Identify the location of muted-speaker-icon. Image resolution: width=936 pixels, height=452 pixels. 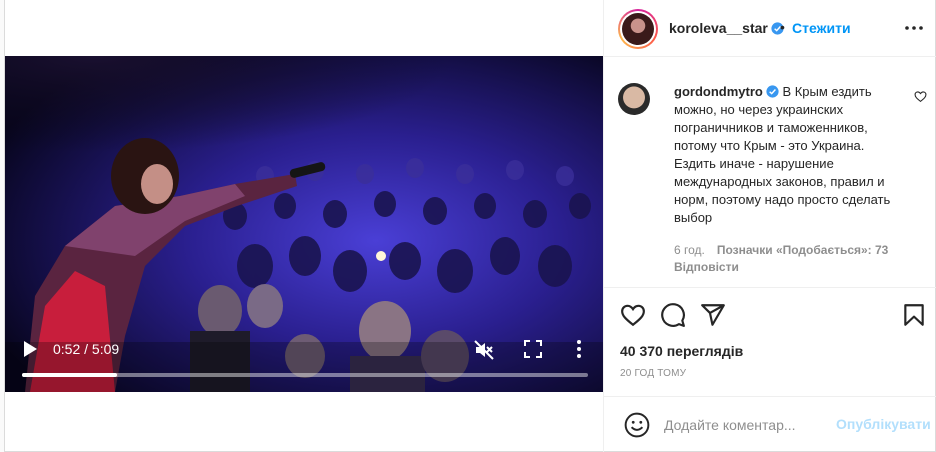
(484, 350).